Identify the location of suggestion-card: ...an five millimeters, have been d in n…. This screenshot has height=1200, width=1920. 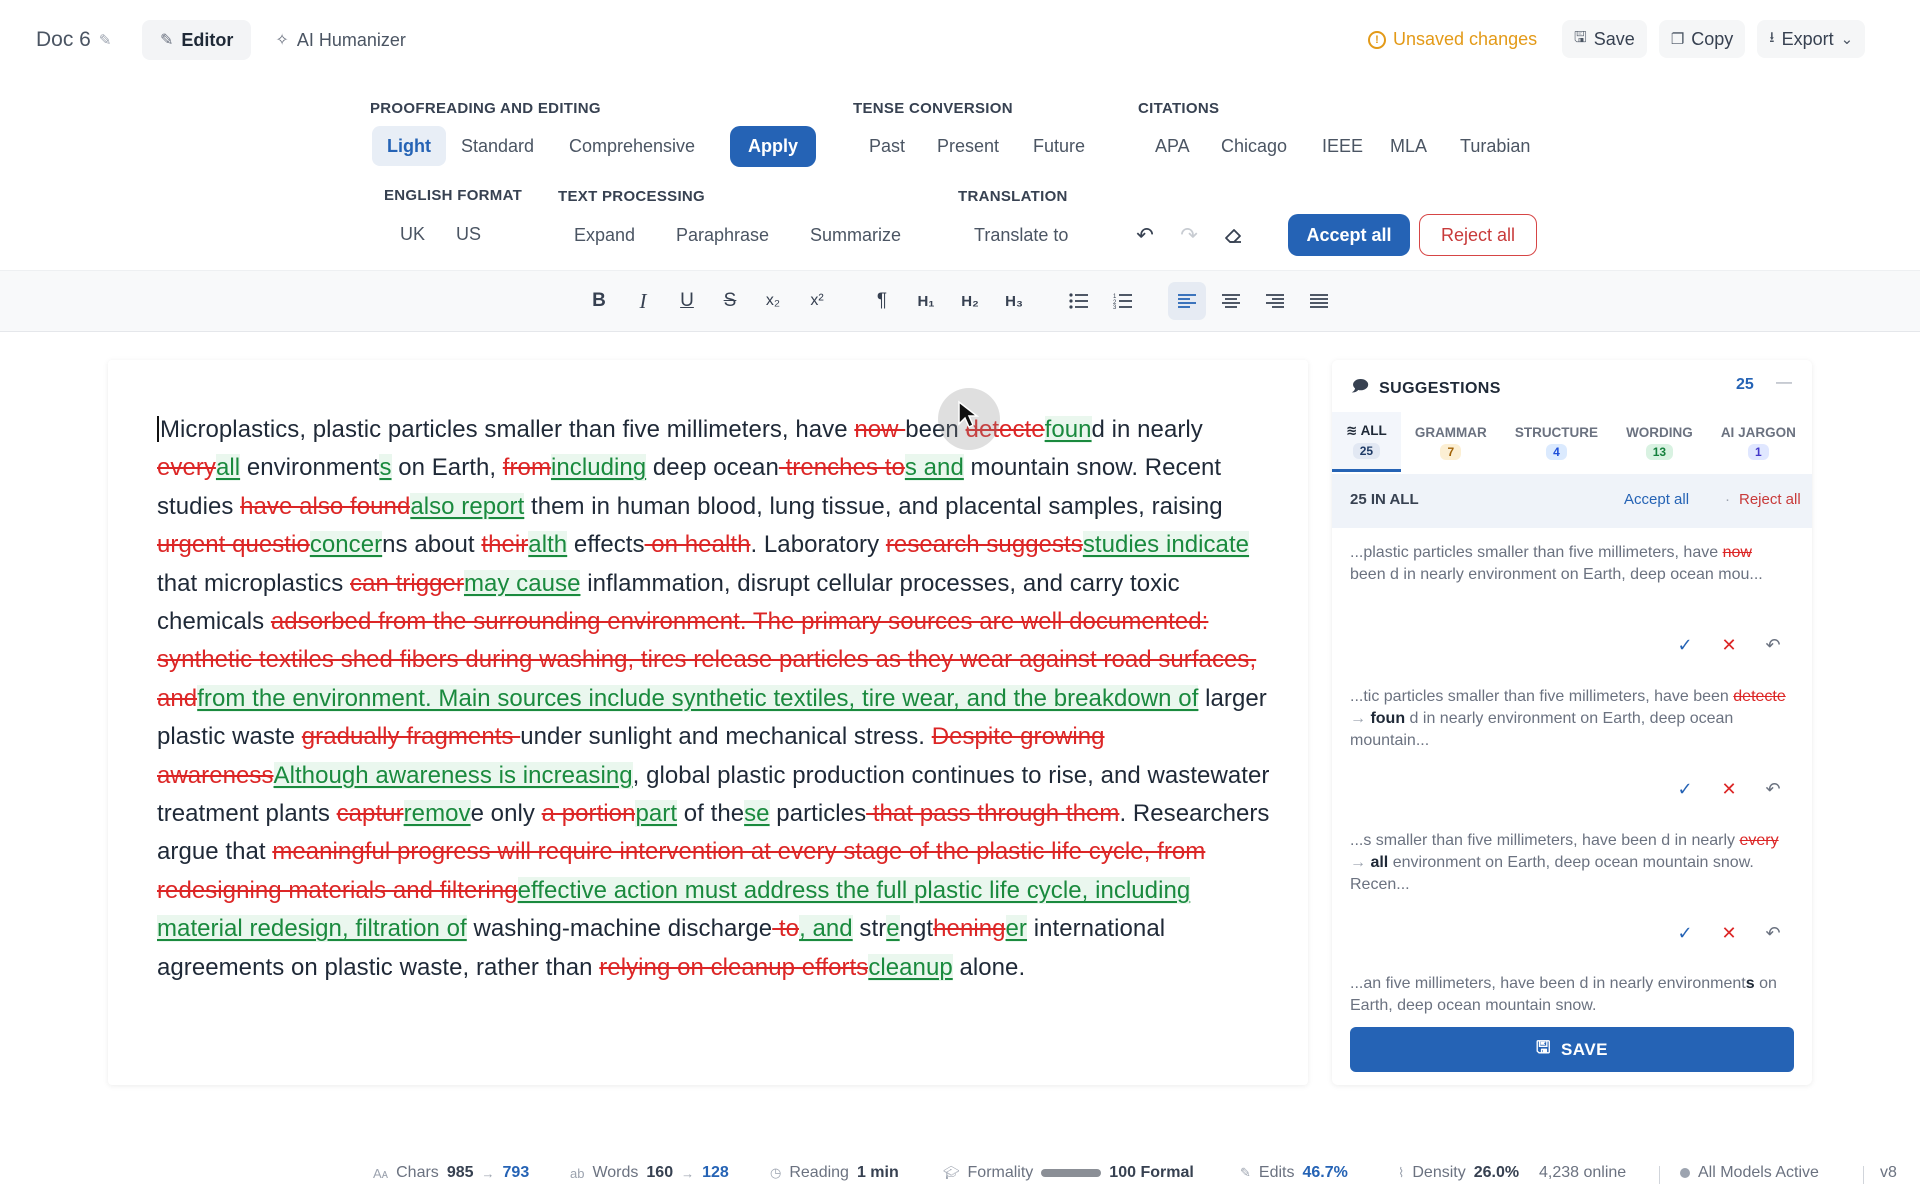
(1570, 995).